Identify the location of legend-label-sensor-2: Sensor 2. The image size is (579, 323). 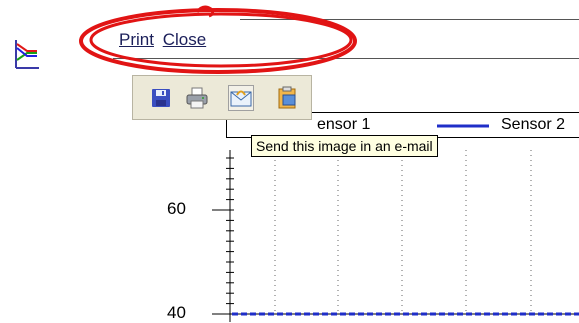
(533, 124).